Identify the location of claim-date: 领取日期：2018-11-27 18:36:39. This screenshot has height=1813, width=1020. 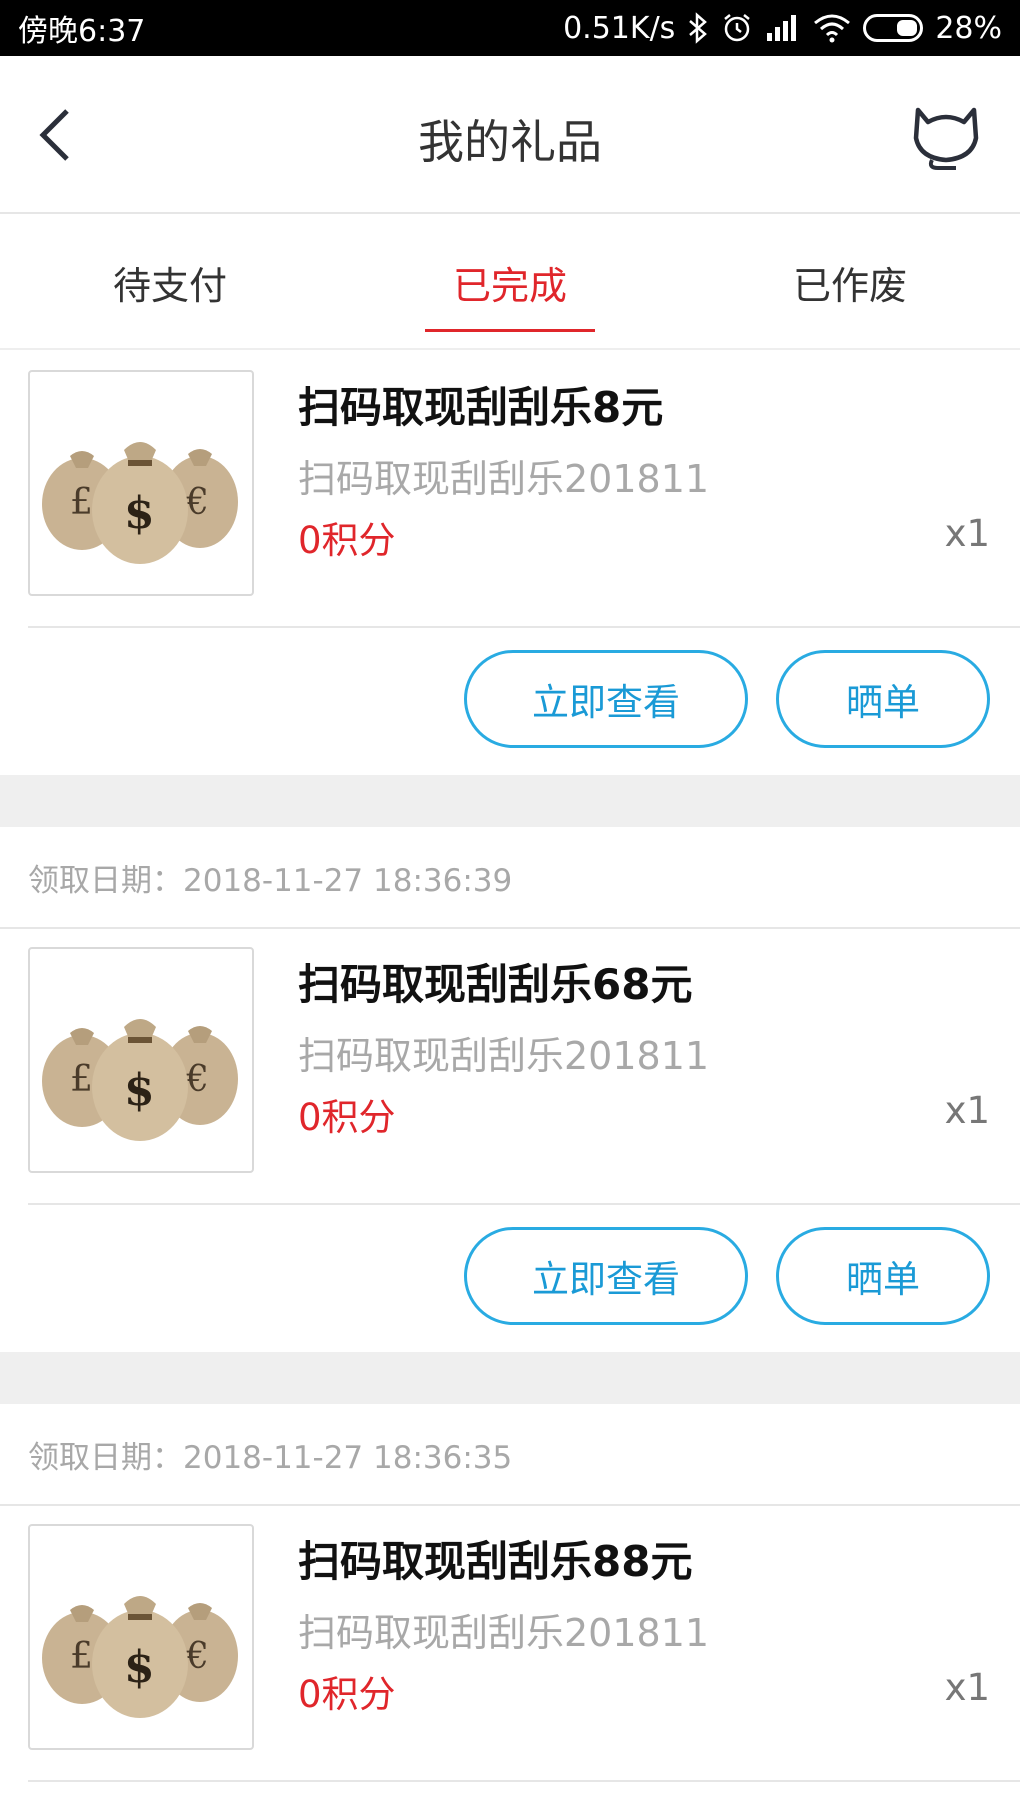
(510, 878).